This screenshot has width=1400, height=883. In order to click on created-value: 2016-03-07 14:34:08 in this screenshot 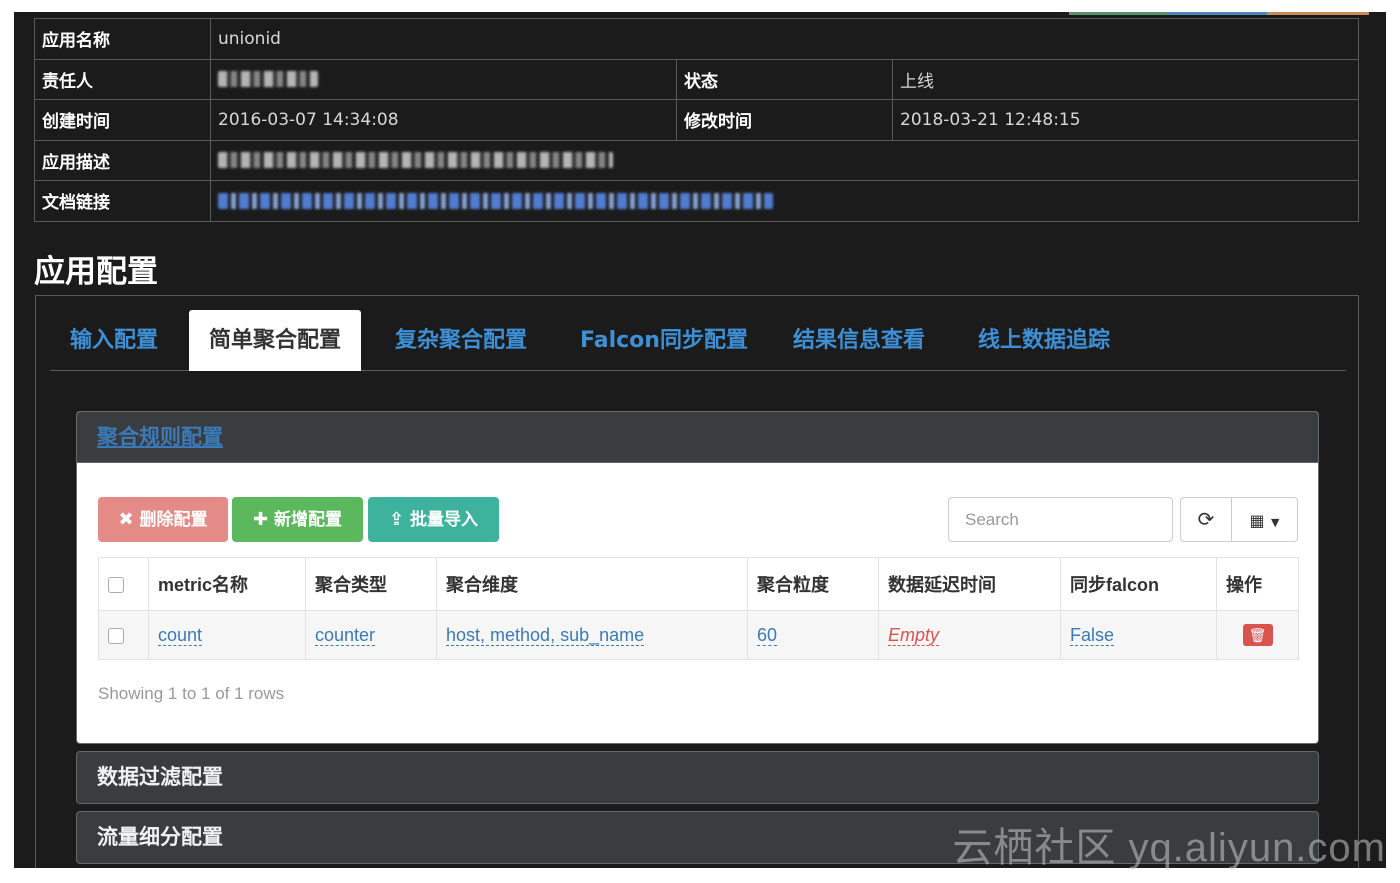, I will do `click(443, 120)`.